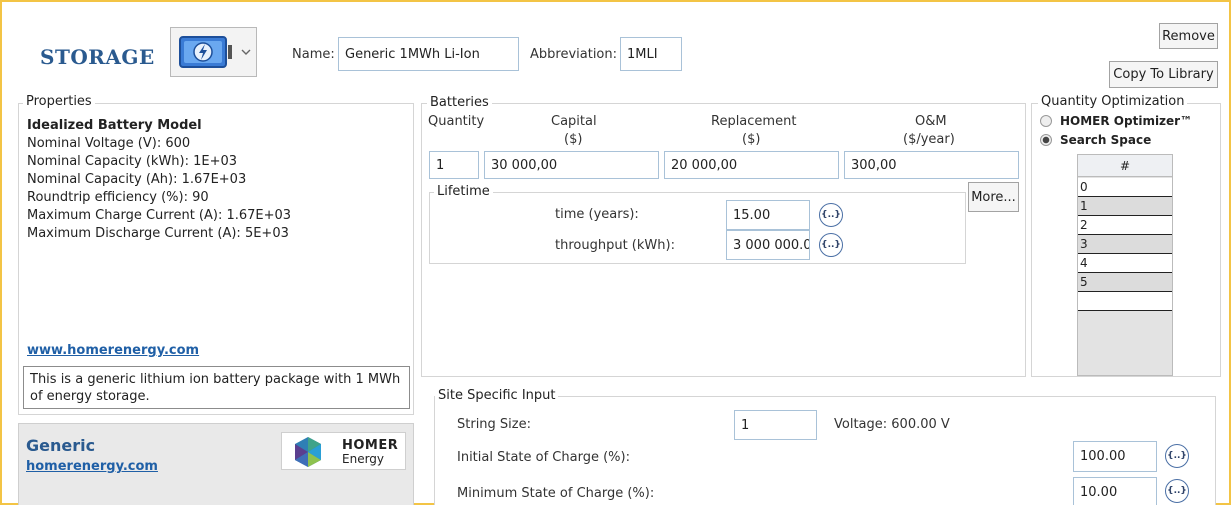  I want to click on site-specific-title: Site Specific Input, so click(497, 395).